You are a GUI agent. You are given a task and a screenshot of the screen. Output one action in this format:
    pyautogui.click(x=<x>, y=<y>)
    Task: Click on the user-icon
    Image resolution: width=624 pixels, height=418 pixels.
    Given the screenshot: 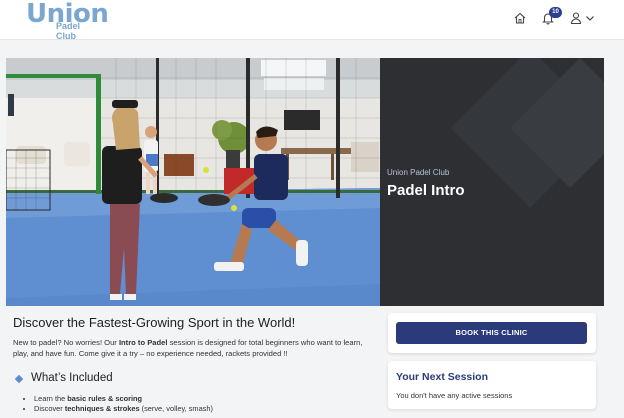 What is the action you would take?
    pyautogui.click(x=576, y=18)
    